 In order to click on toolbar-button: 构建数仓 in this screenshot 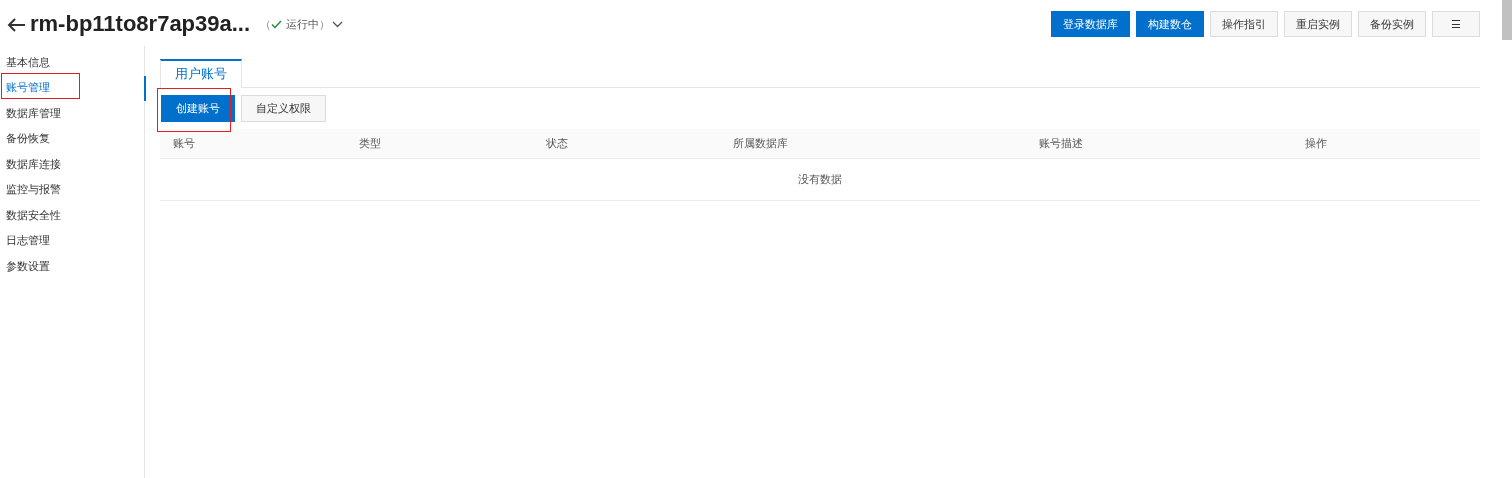, I will do `click(1170, 24)`.